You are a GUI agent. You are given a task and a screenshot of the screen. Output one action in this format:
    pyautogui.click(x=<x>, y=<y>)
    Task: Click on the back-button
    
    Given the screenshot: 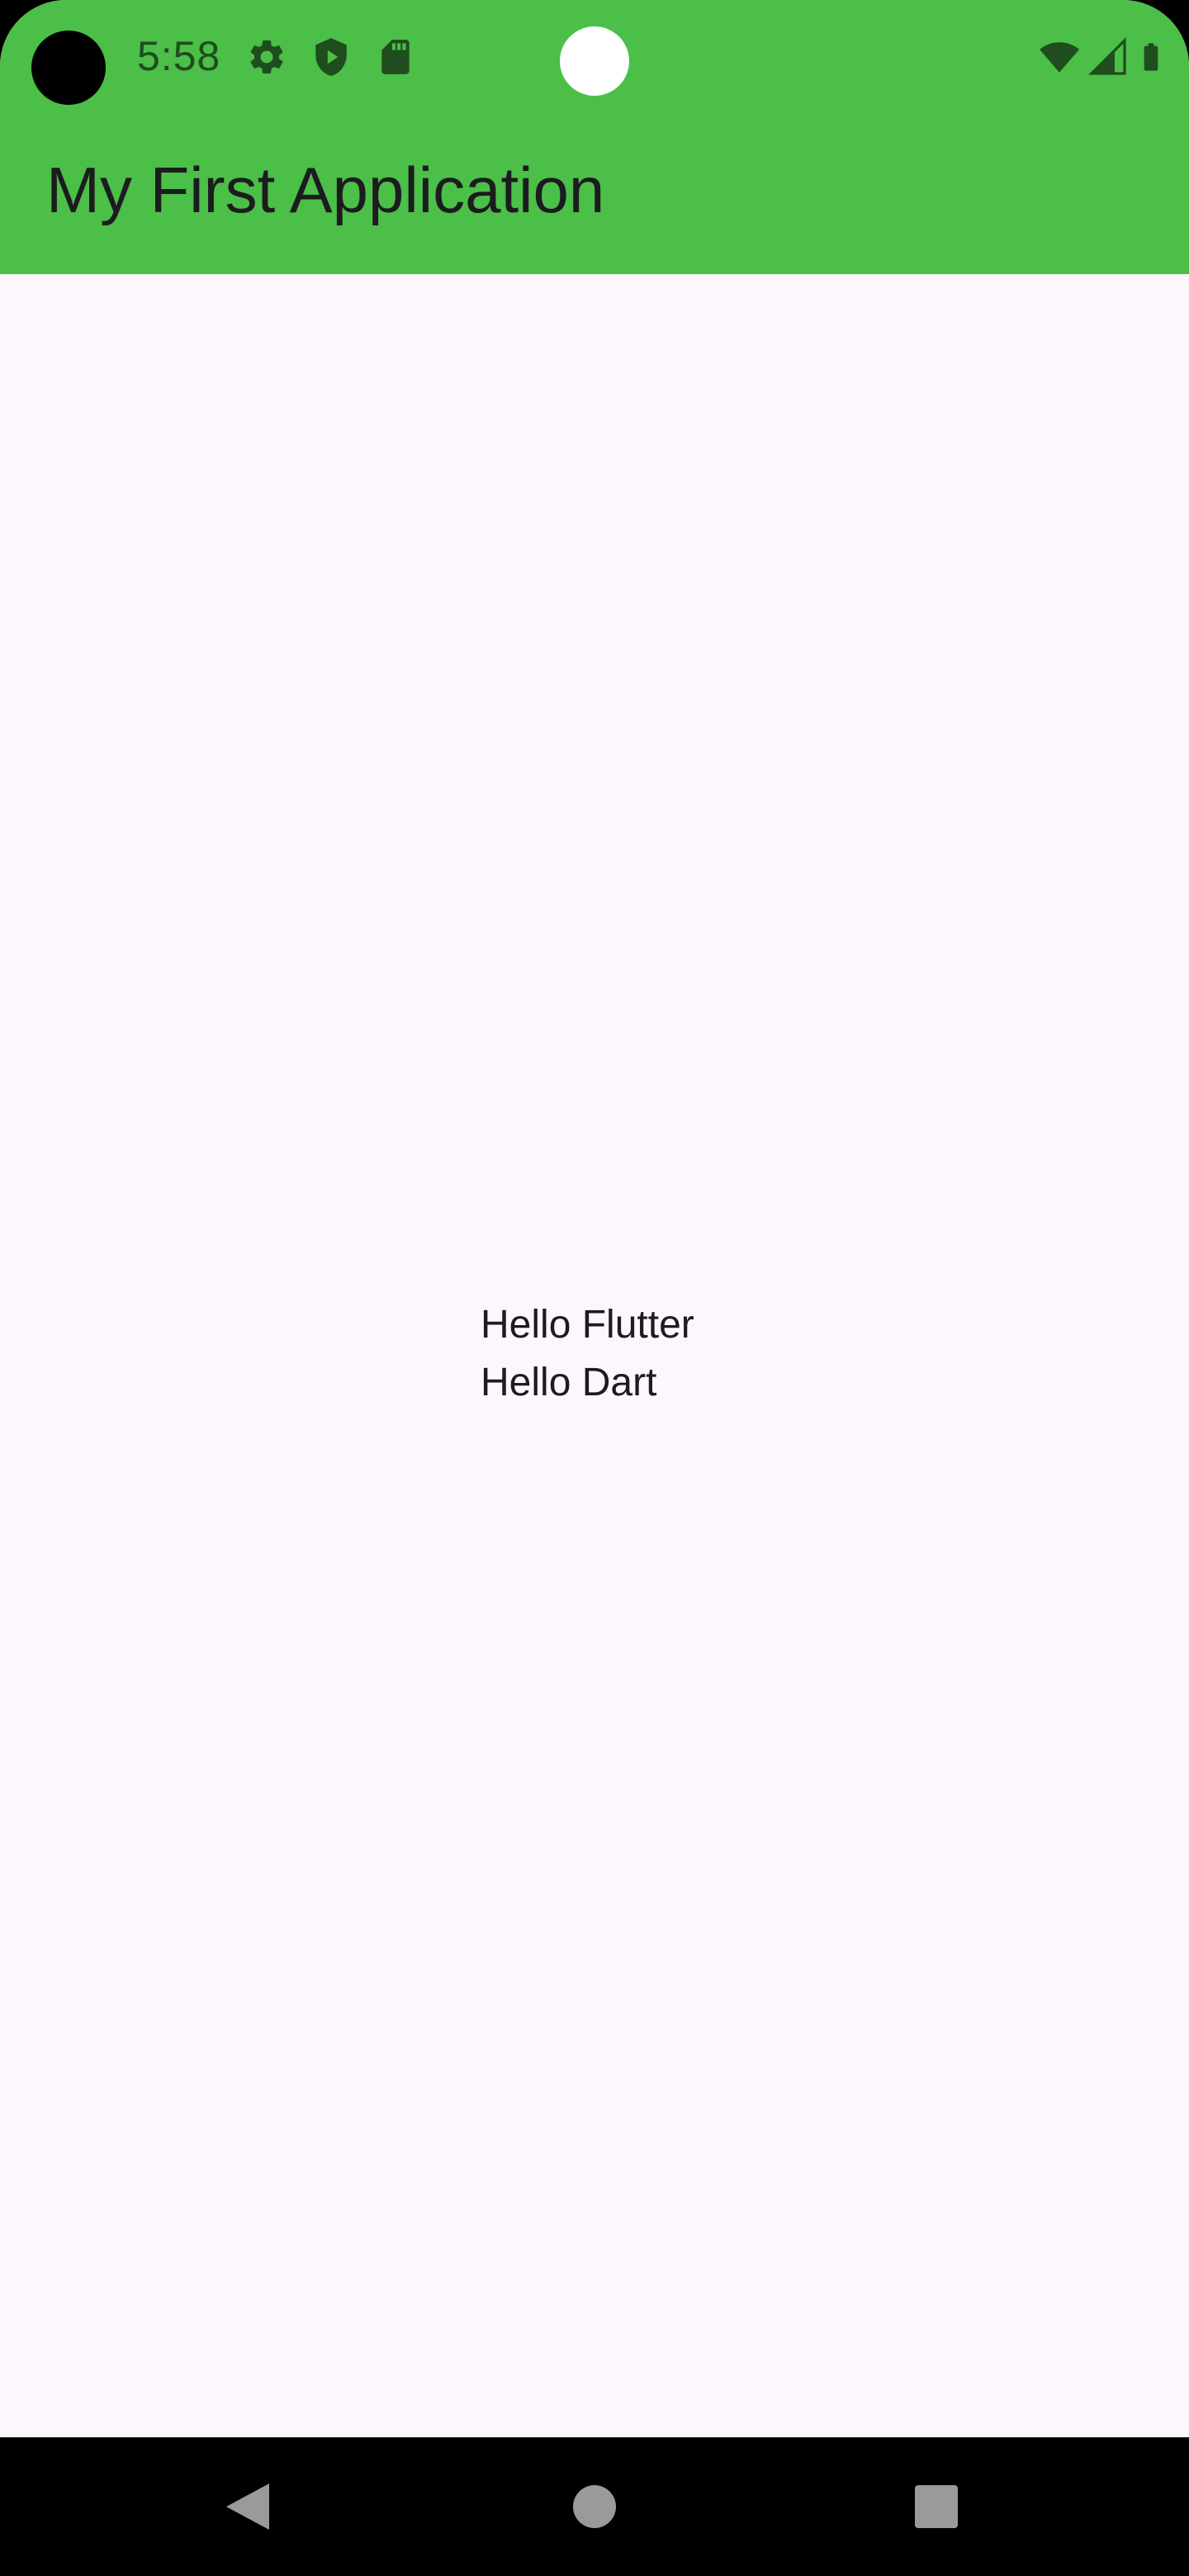 What is the action you would take?
    pyautogui.click(x=247, y=2506)
    